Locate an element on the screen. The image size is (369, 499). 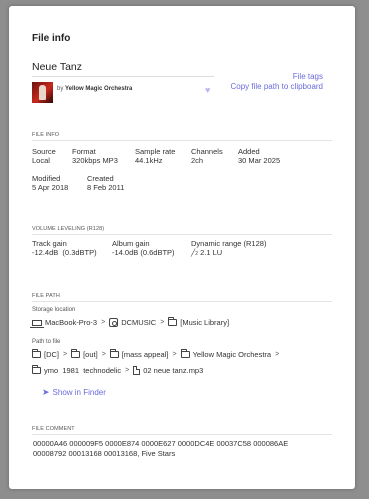
path-segment: [DC] is located at coordinates (51, 354).